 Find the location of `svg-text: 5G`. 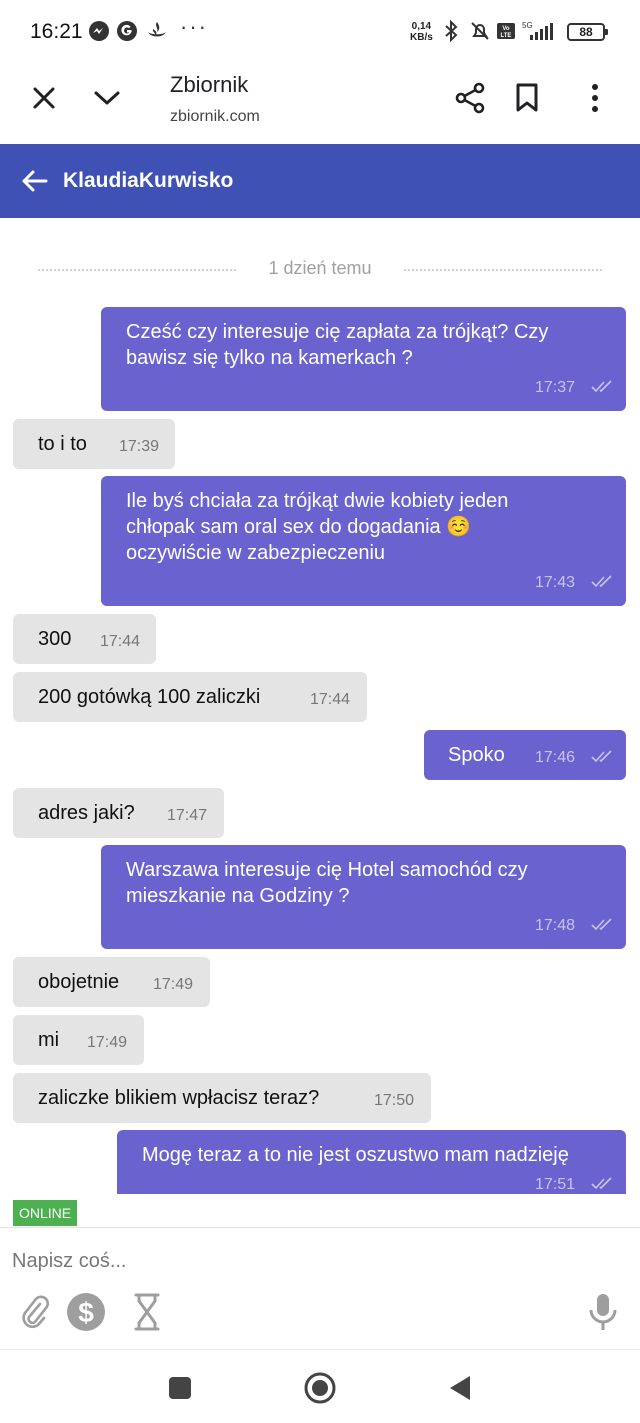

svg-text: 5G is located at coordinates (527, 25).